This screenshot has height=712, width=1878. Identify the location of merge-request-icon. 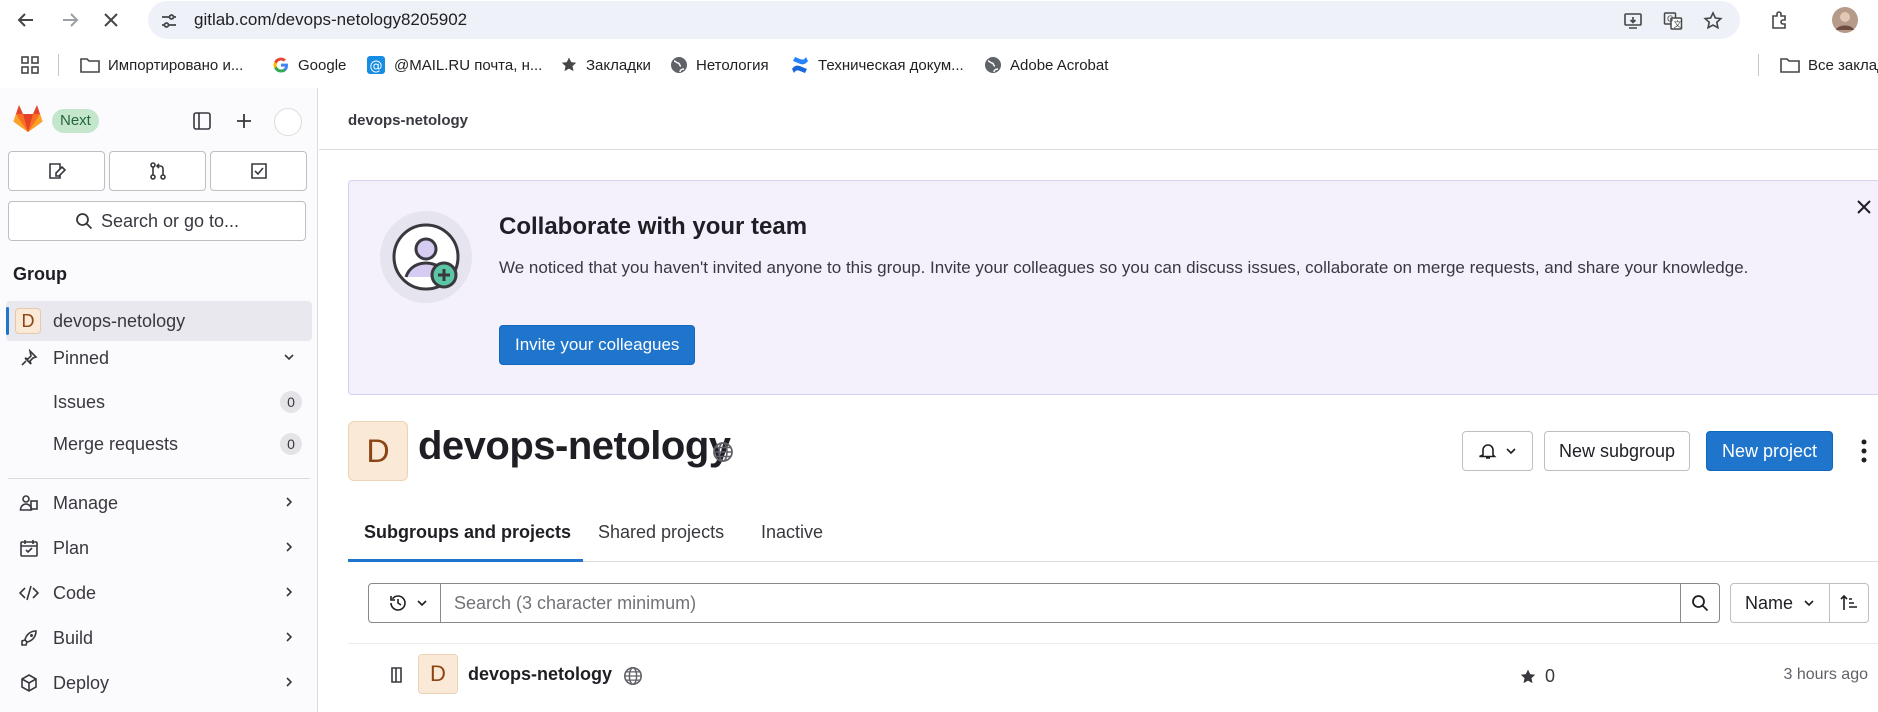
(157, 171).